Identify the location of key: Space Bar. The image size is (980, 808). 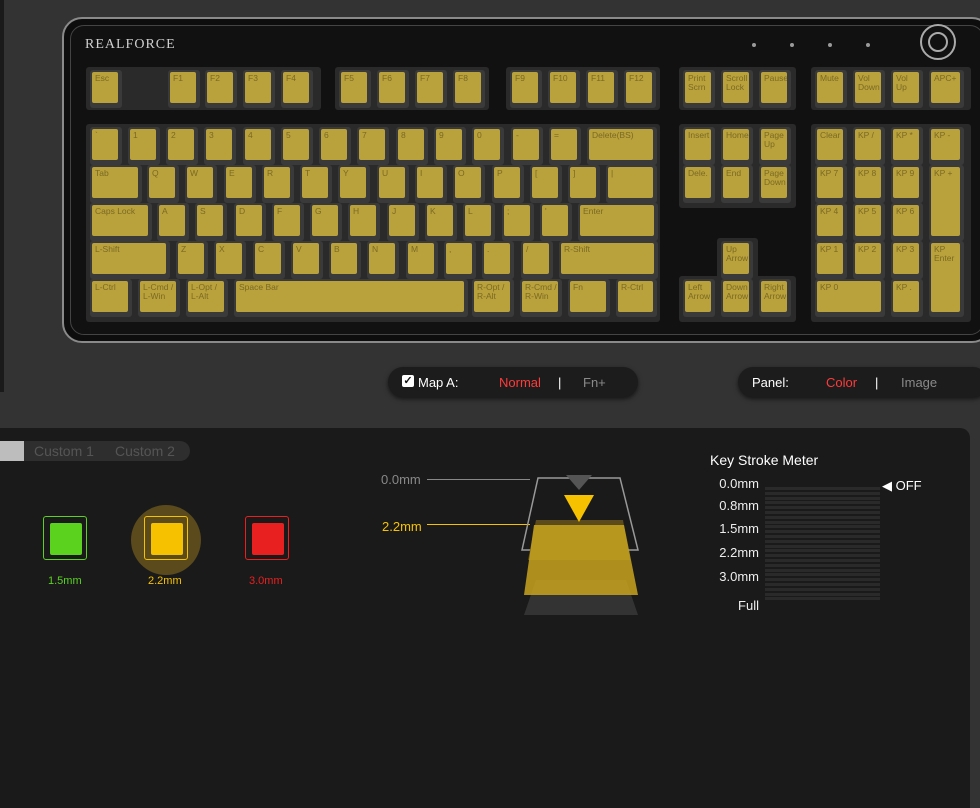
(351, 298).